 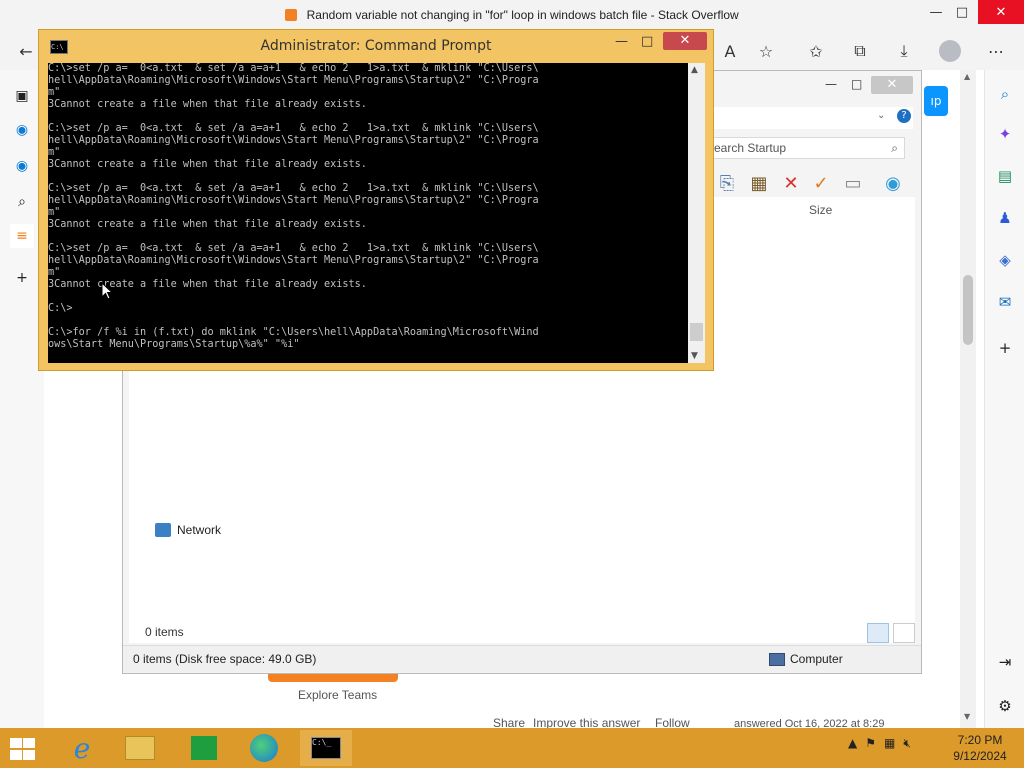 What do you see at coordinates (904, 51) in the screenshot?
I see `downloads-icon: ⤓` at bounding box center [904, 51].